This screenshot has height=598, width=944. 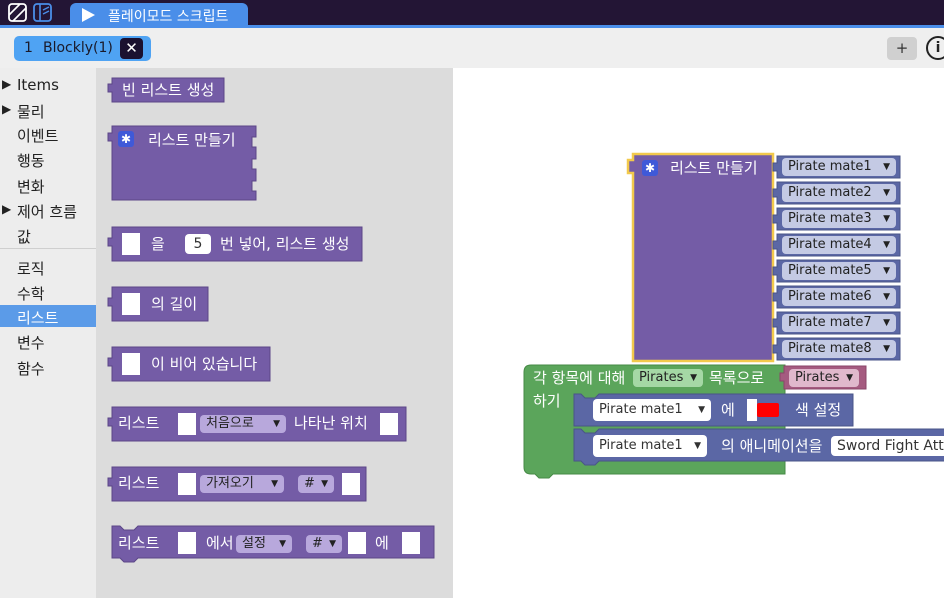 What do you see at coordinates (183, 163) in the screenshot?
I see `block-create-list: ✱ 리스트 만들기` at bounding box center [183, 163].